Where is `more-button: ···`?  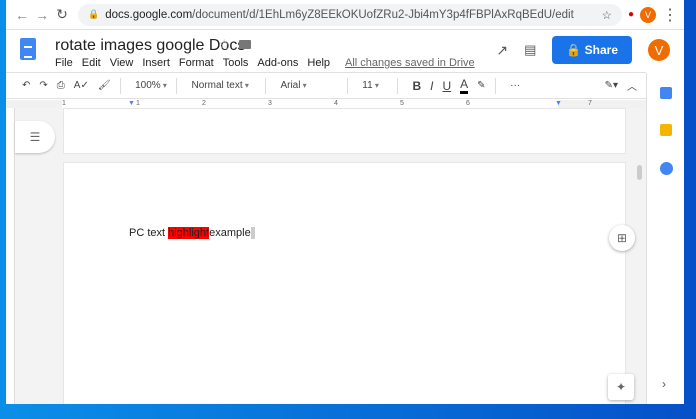 more-button: ··· is located at coordinates (515, 85).